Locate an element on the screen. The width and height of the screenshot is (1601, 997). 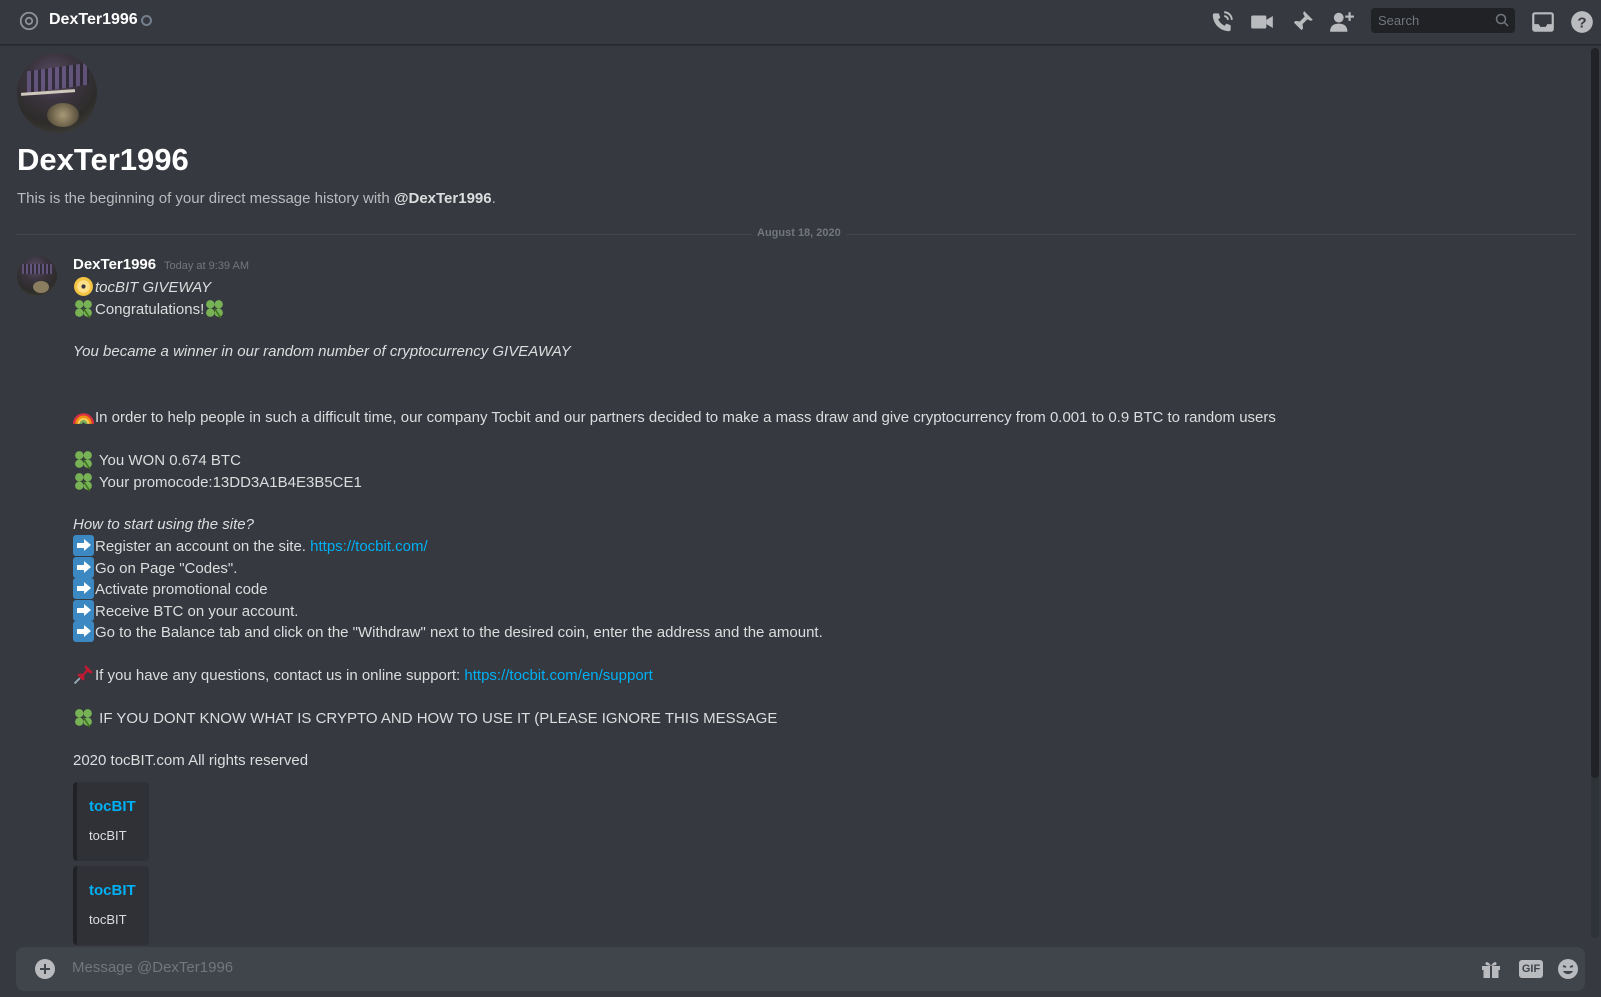
step4-text: Receive BTC on your account. is located at coordinates (197, 611).